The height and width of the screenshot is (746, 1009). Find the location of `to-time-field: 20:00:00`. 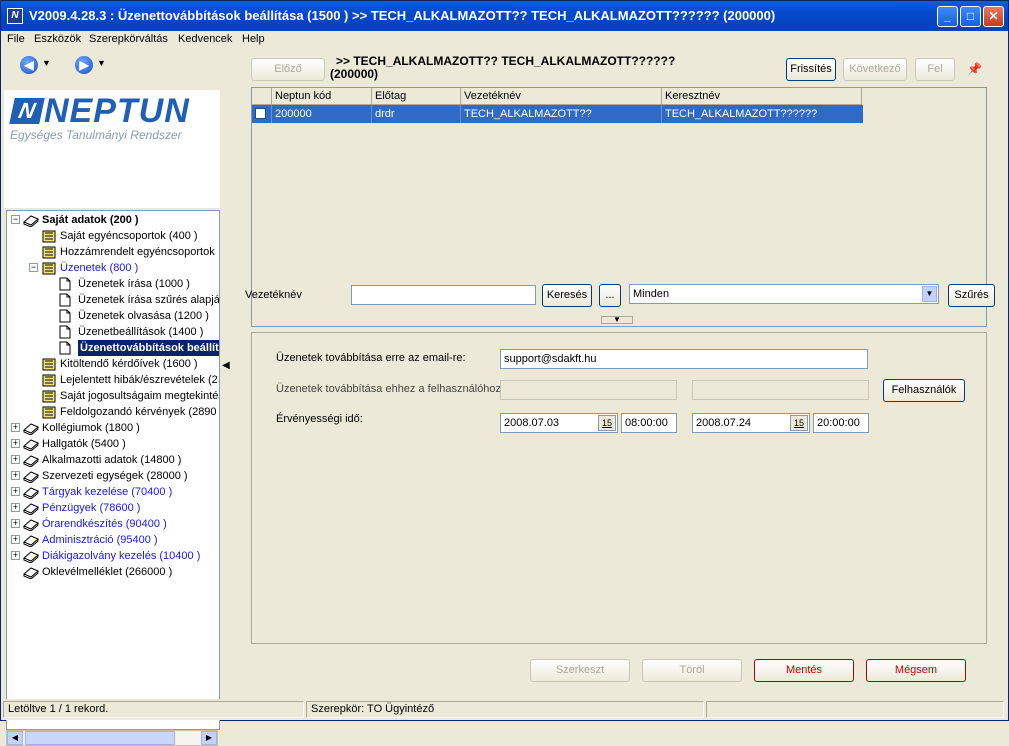

to-time-field: 20:00:00 is located at coordinates (841, 423).